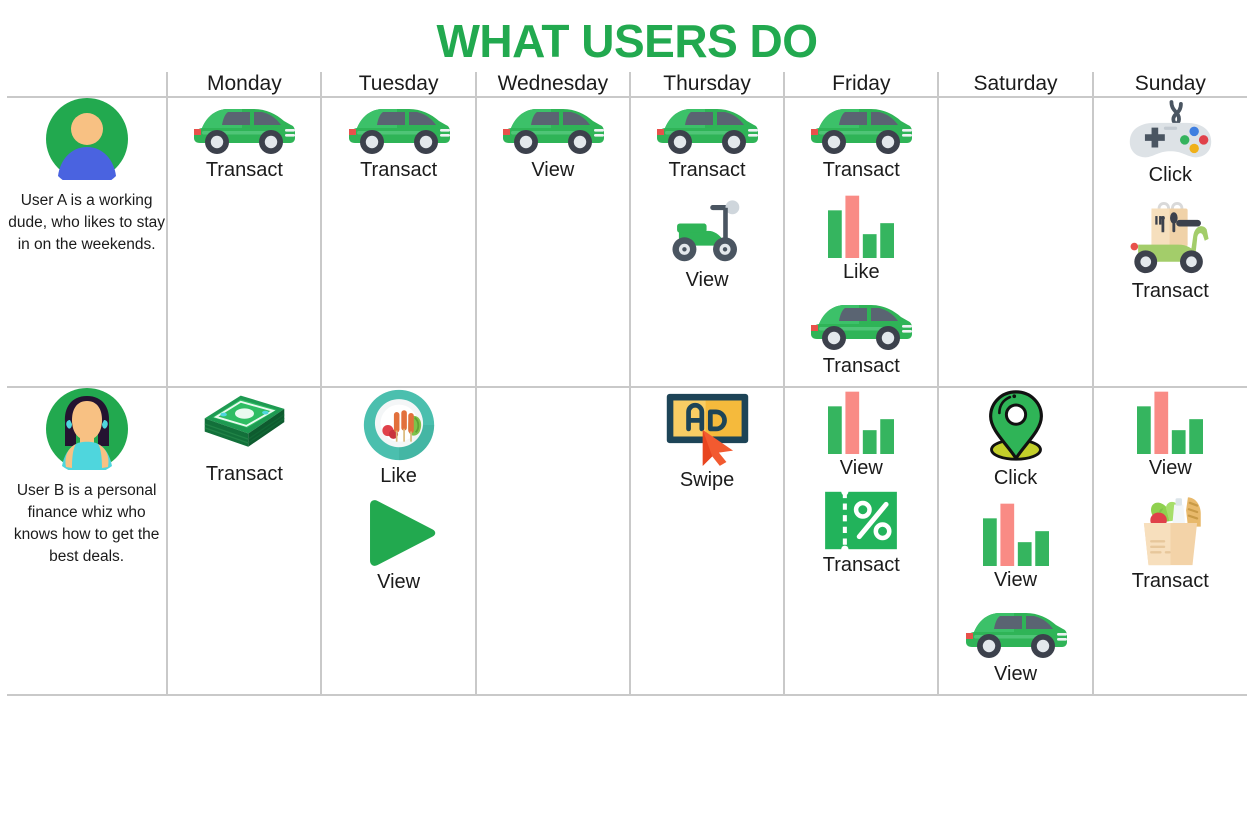 The width and height of the screenshot is (1254, 834). I want to click on activity-cell-saturday, so click(1015, 242).